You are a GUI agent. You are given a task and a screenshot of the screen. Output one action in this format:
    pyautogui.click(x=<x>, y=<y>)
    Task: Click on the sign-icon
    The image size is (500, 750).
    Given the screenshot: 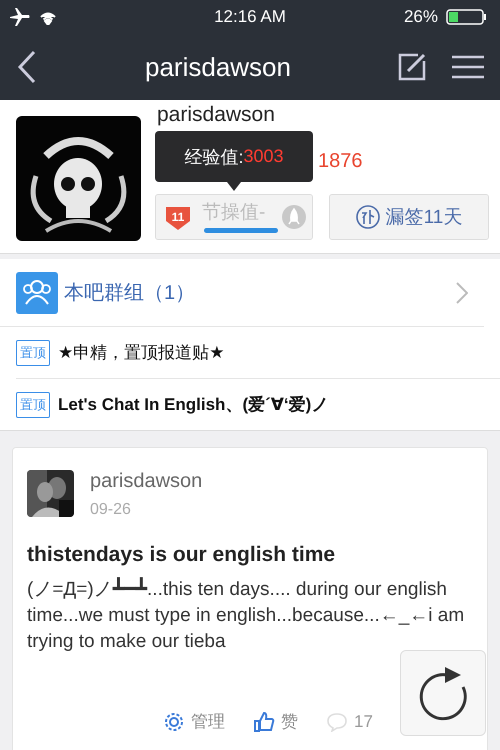 What is the action you would take?
    pyautogui.click(x=368, y=217)
    